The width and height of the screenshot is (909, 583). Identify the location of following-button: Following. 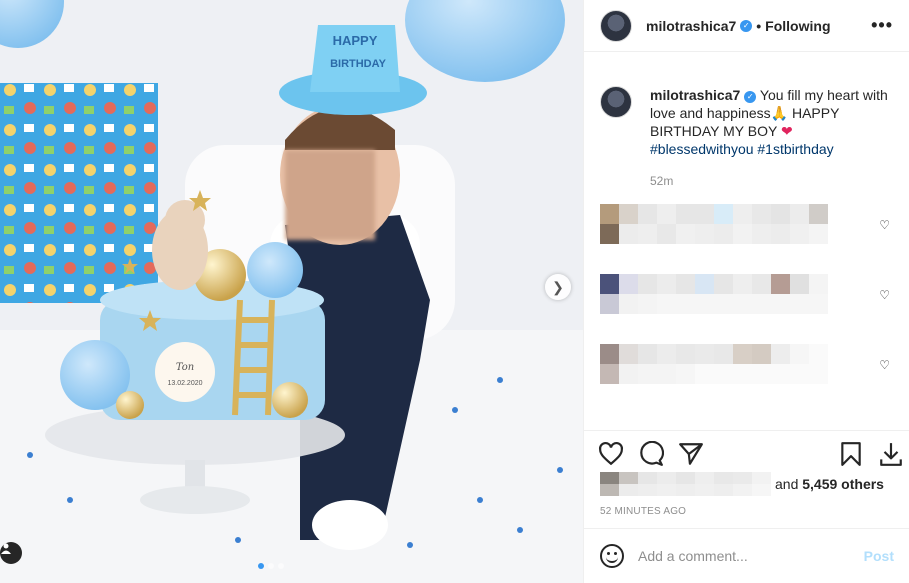
(797, 26).